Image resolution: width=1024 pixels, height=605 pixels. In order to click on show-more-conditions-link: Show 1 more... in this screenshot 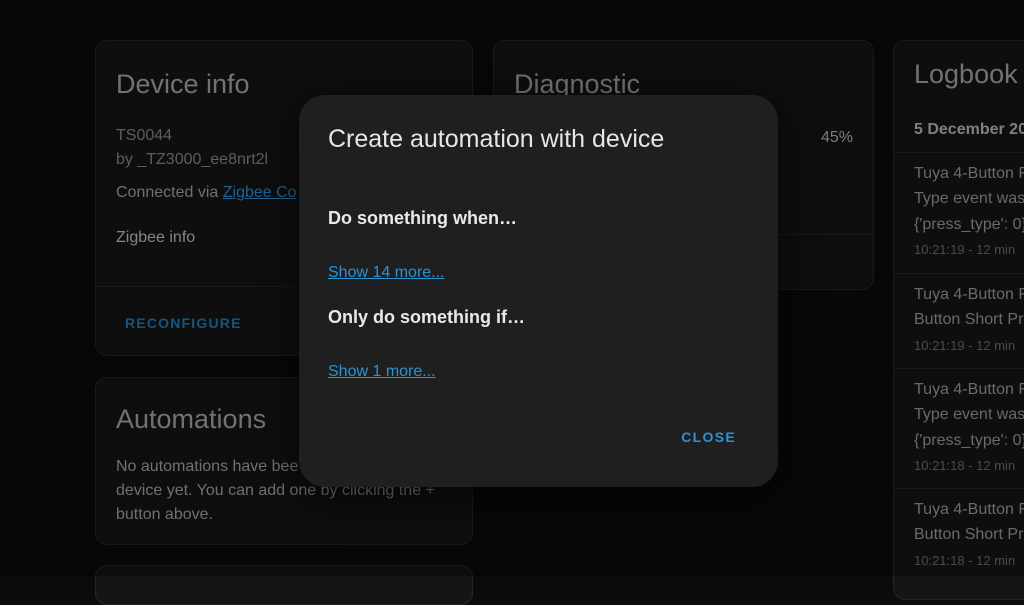, I will do `click(382, 372)`.